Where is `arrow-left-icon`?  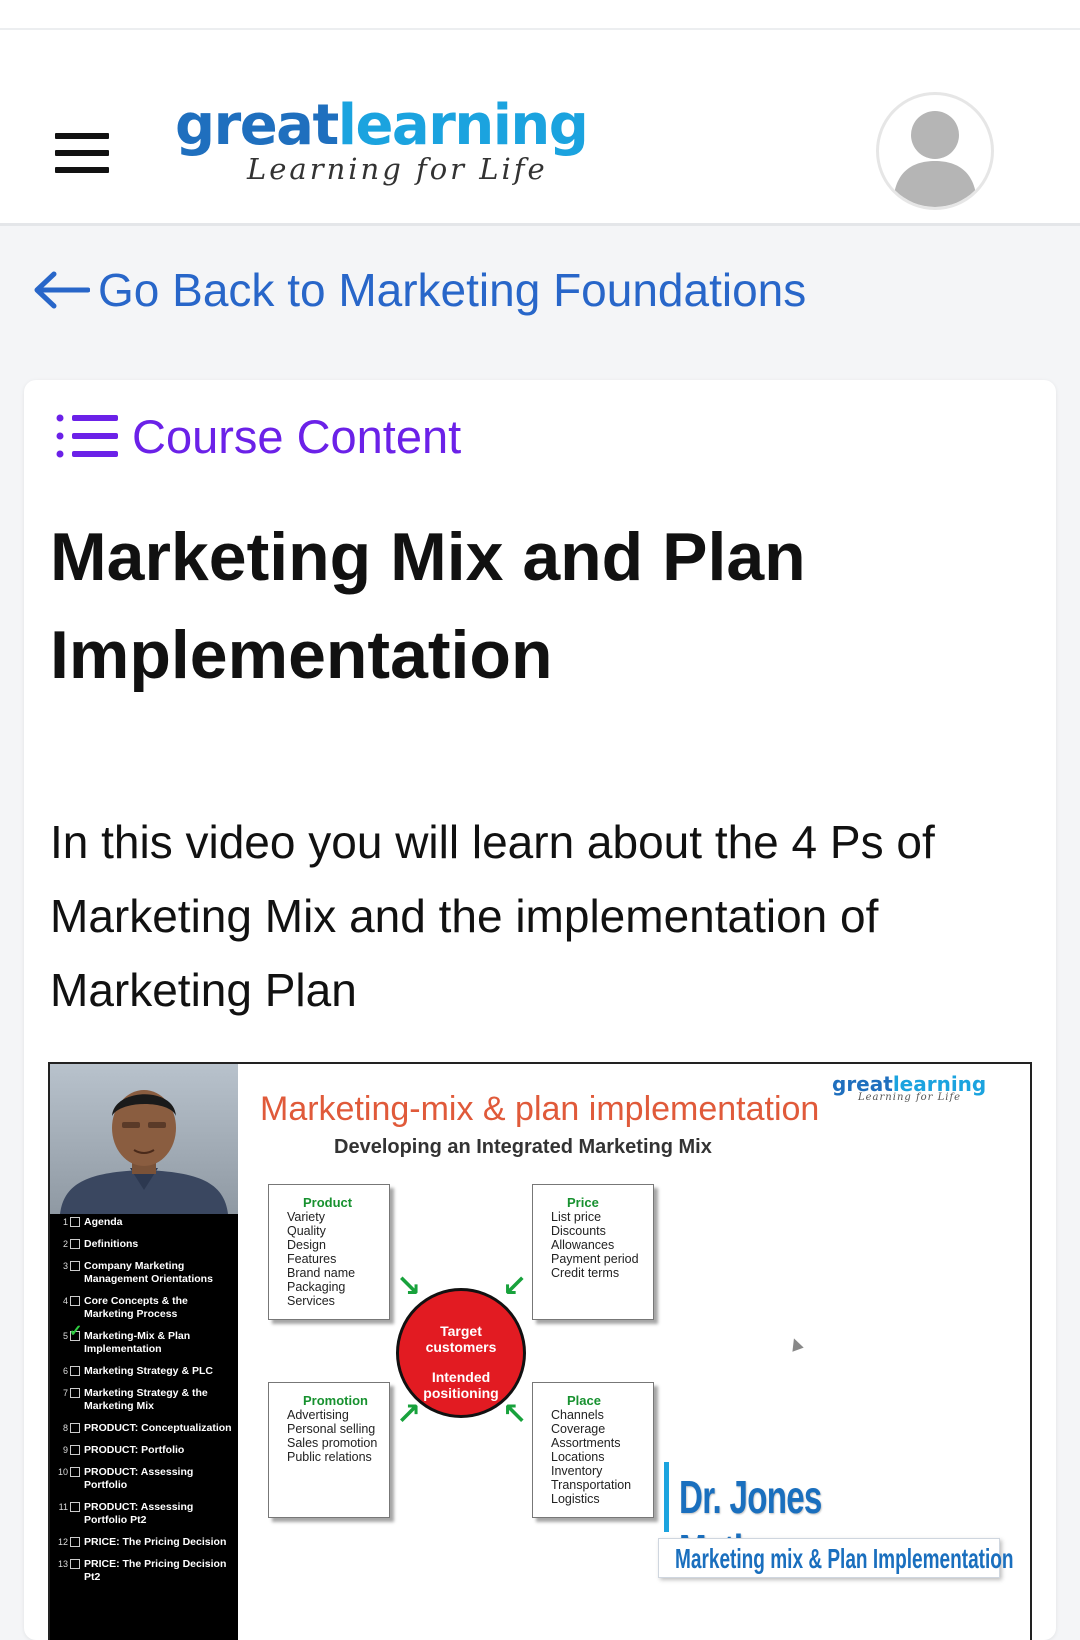
arrow-left-icon is located at coordinates (62, 290).